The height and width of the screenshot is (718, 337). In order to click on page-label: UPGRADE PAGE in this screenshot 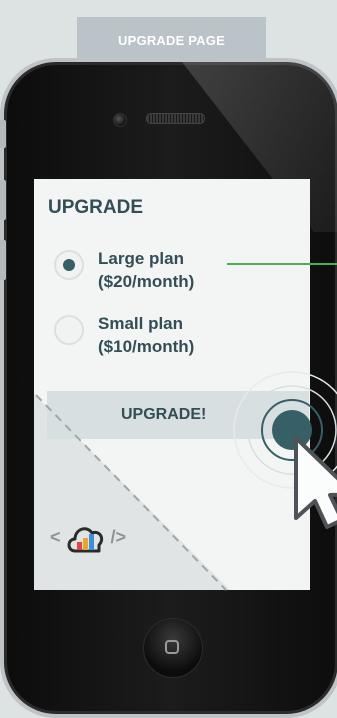, I will do `click(171, 40)`.